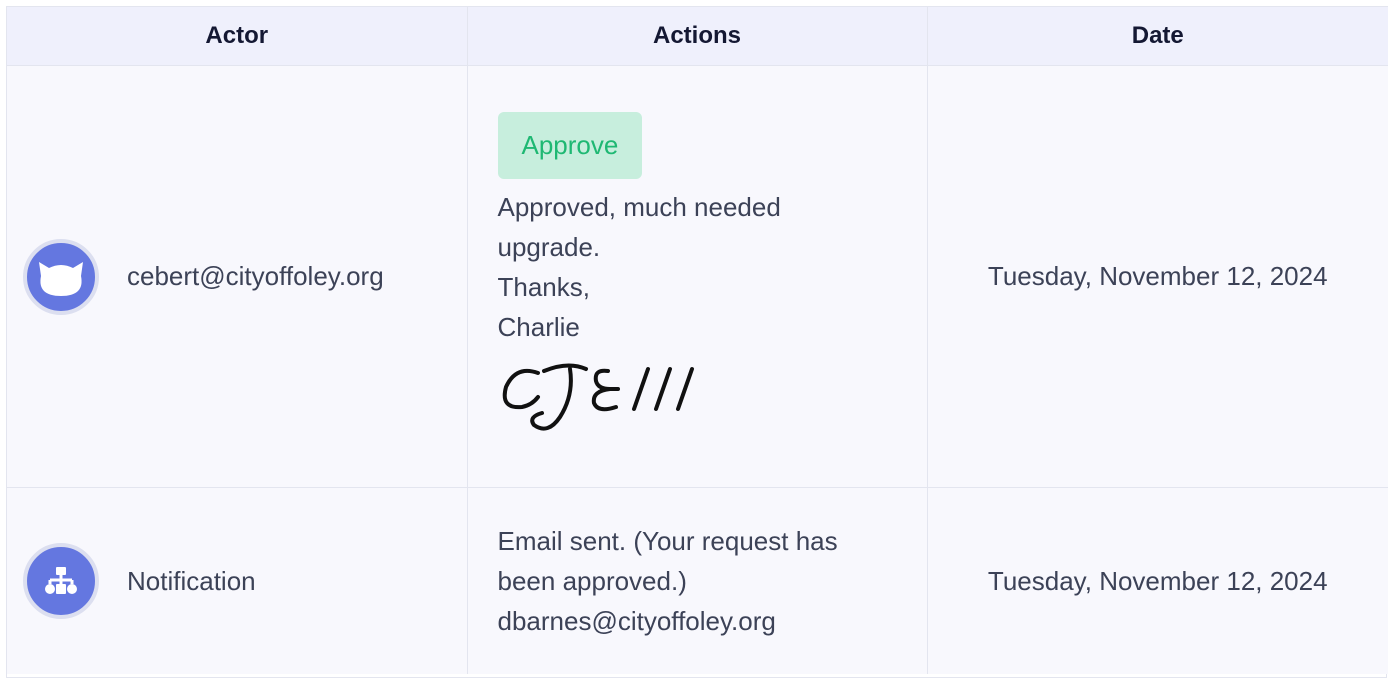 This screenshot has width=1392, height=682. Describe the element at coordinates (237, 36) in the screenshot. I see `column-header-actor: Actor` at that location.